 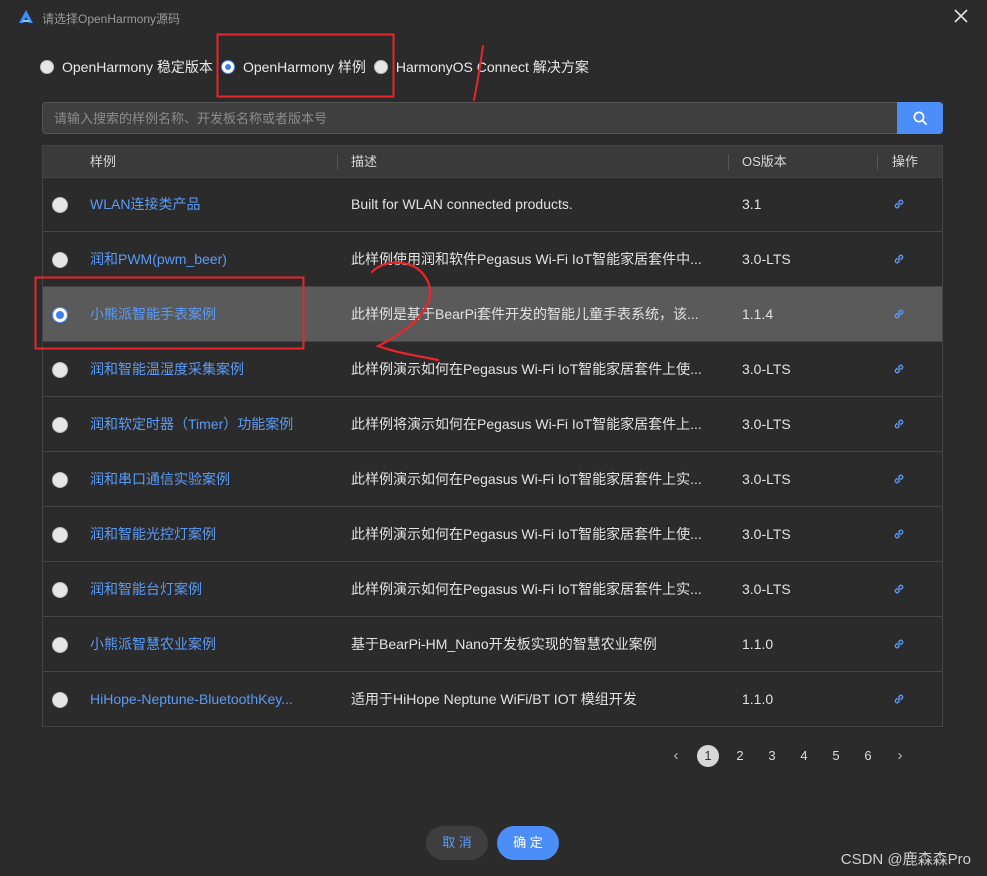 I want to click on sample-name-link: 小熊派智能手表案例, so click(x=210, y=314).